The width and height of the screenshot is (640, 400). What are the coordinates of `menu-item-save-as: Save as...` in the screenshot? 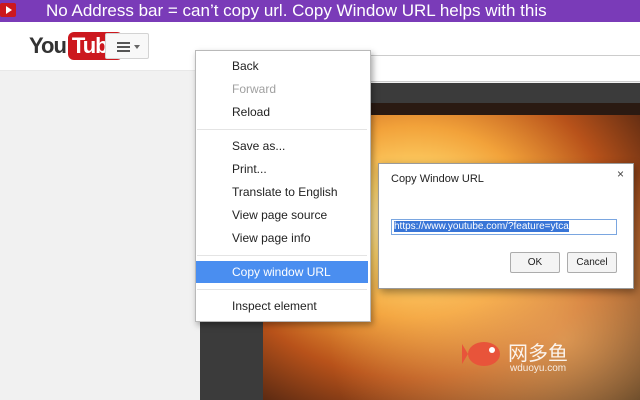 It's located at (282, 146).